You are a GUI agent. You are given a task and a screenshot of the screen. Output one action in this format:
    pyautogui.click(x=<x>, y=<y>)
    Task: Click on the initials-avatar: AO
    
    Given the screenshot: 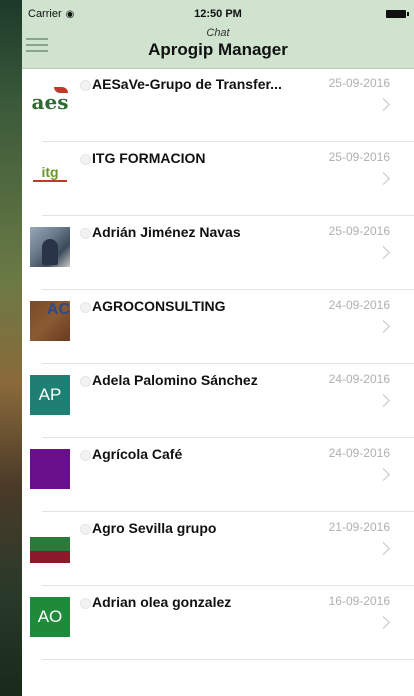 What is the action you would take?
    pyautogui.click(x=50, y=617)
    